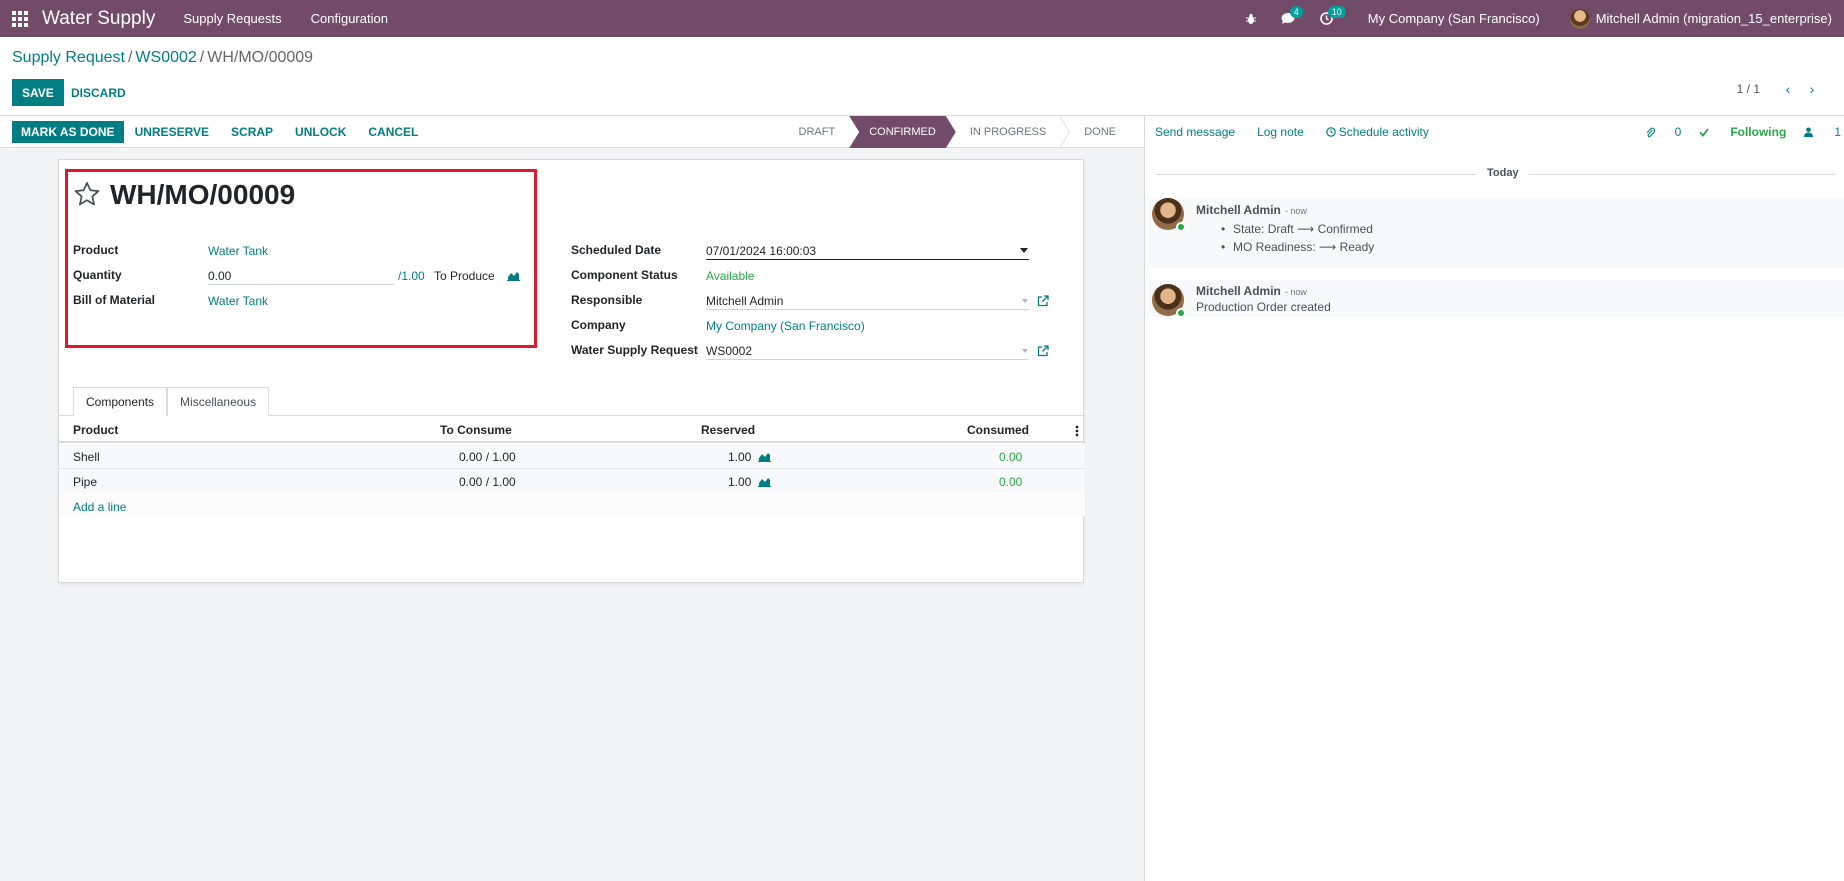  Describe the element at coordinates (252, 132) in the screenshot. I see `scrap-button: SCRAP` at that location.